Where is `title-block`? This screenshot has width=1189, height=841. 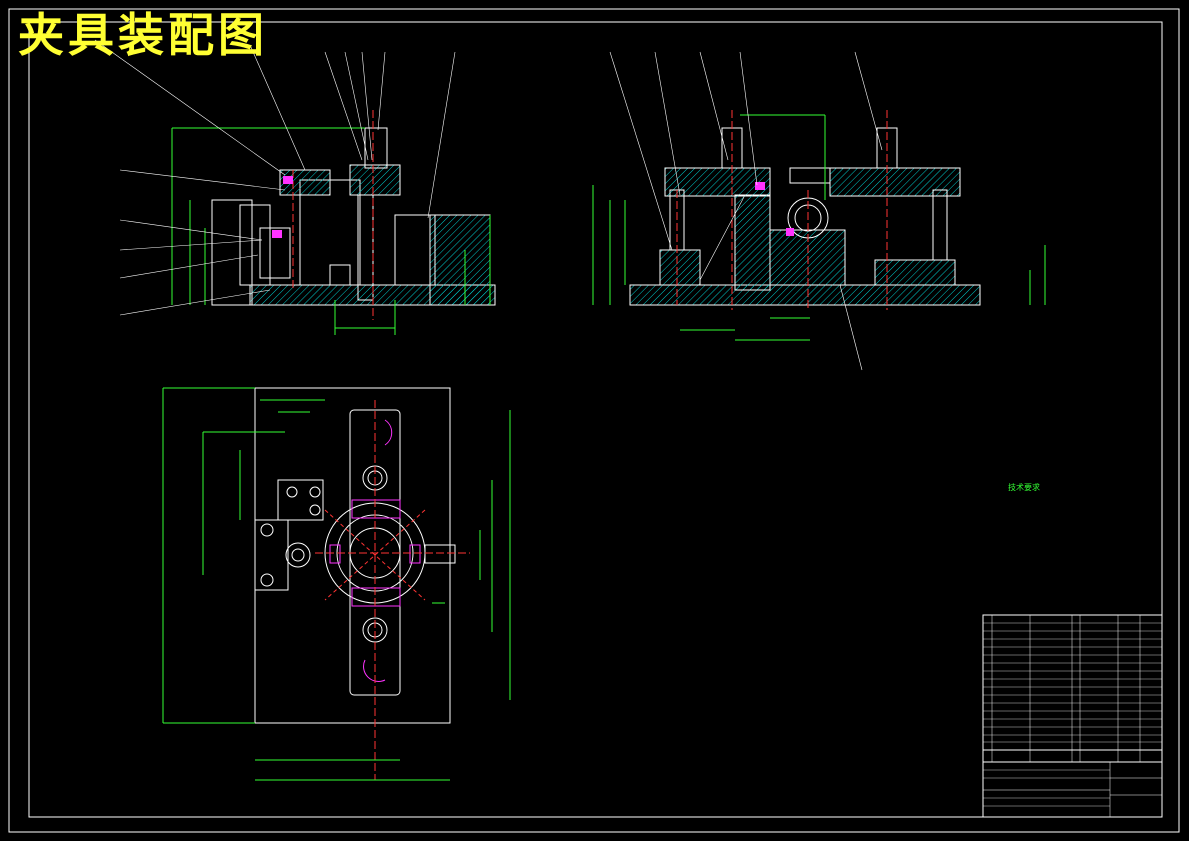
title-block is located at coordinates (1072, 716).